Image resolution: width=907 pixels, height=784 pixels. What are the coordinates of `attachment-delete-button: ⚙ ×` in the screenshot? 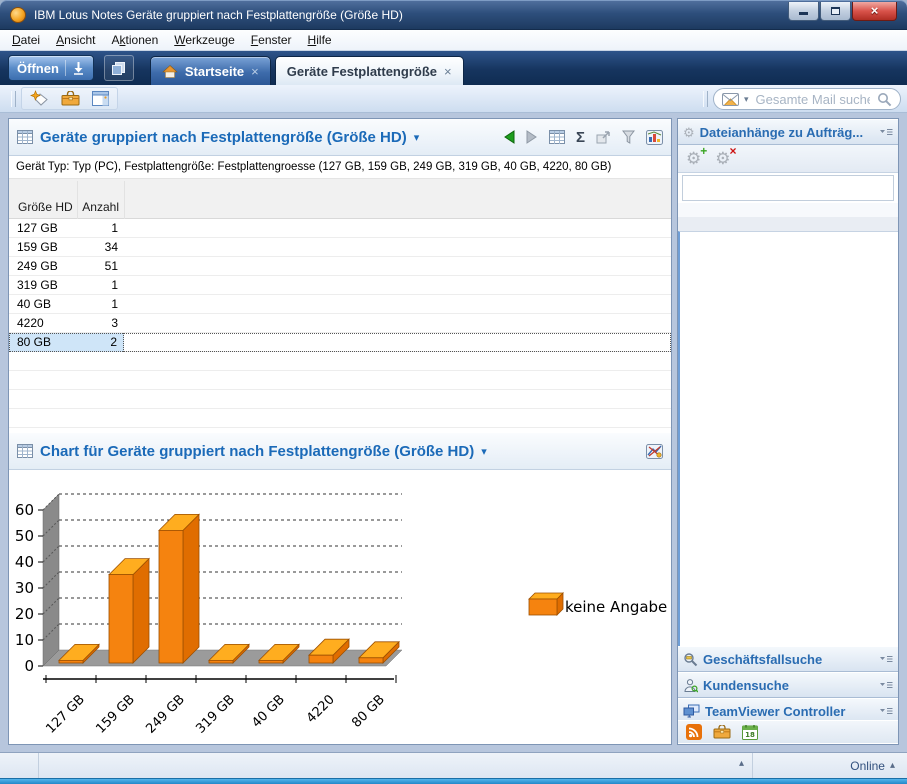 It's located at (725, 156).